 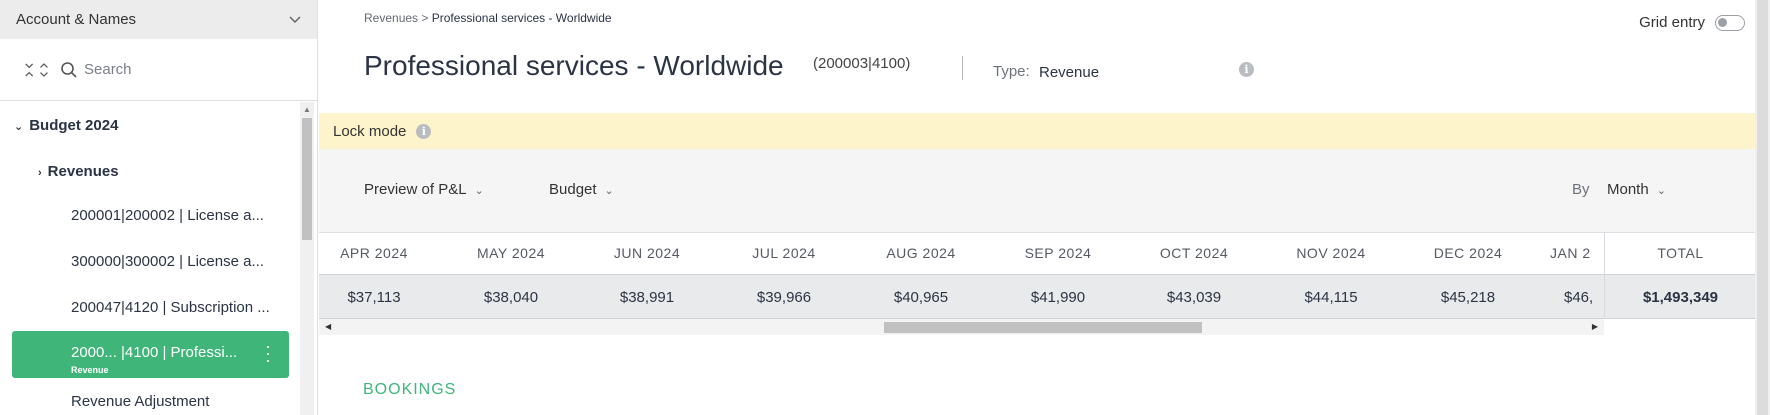 I want to click on page-scrollbar, so click(x=1762, y=207).